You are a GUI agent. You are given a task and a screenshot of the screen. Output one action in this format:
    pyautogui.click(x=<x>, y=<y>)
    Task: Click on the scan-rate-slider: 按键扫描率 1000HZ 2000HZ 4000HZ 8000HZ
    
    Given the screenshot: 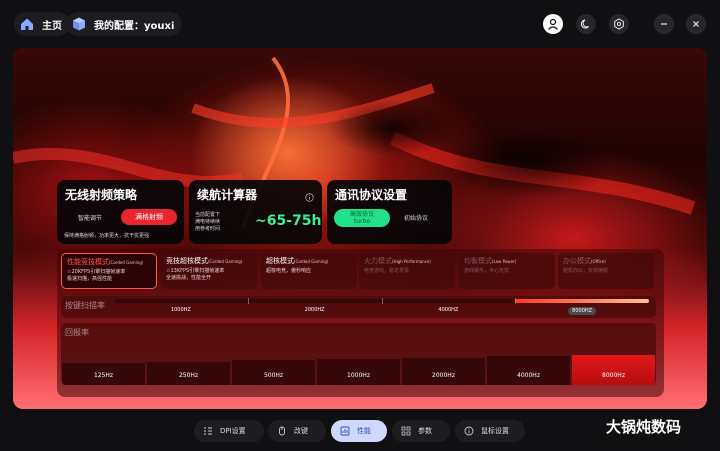 What is the action you would take?
    pyautogui.click(x=358, y=307)
    